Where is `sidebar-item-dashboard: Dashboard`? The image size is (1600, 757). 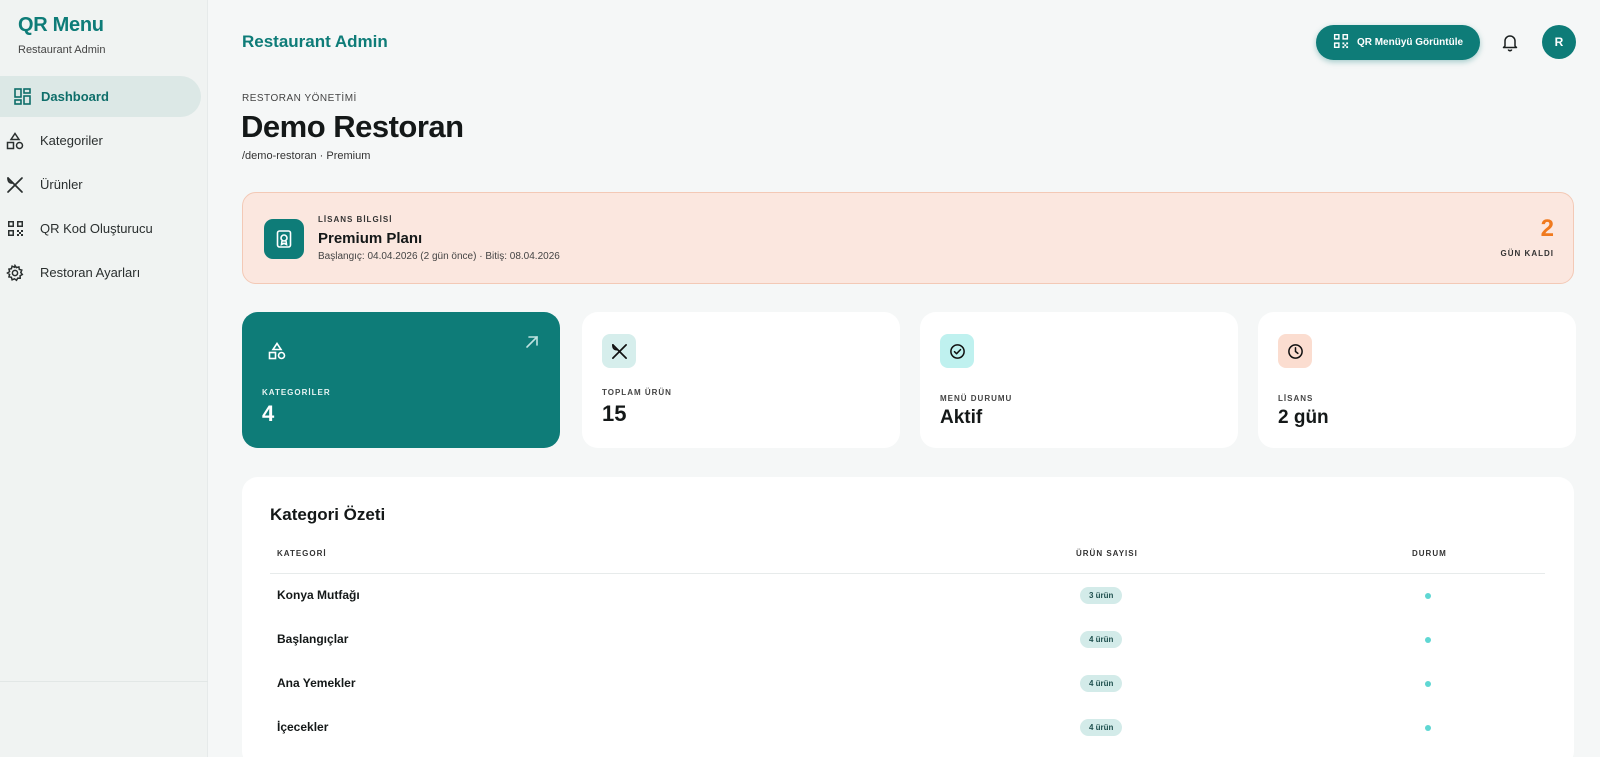 sidebar-item-dashboard: Dashboard is located at coordinates (100, 96).